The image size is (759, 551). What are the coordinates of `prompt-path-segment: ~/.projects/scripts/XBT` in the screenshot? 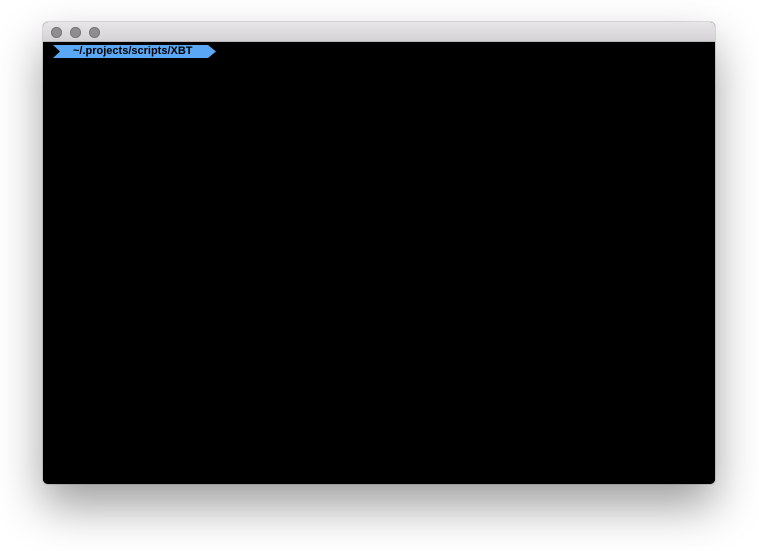 It's located at (134, 51).